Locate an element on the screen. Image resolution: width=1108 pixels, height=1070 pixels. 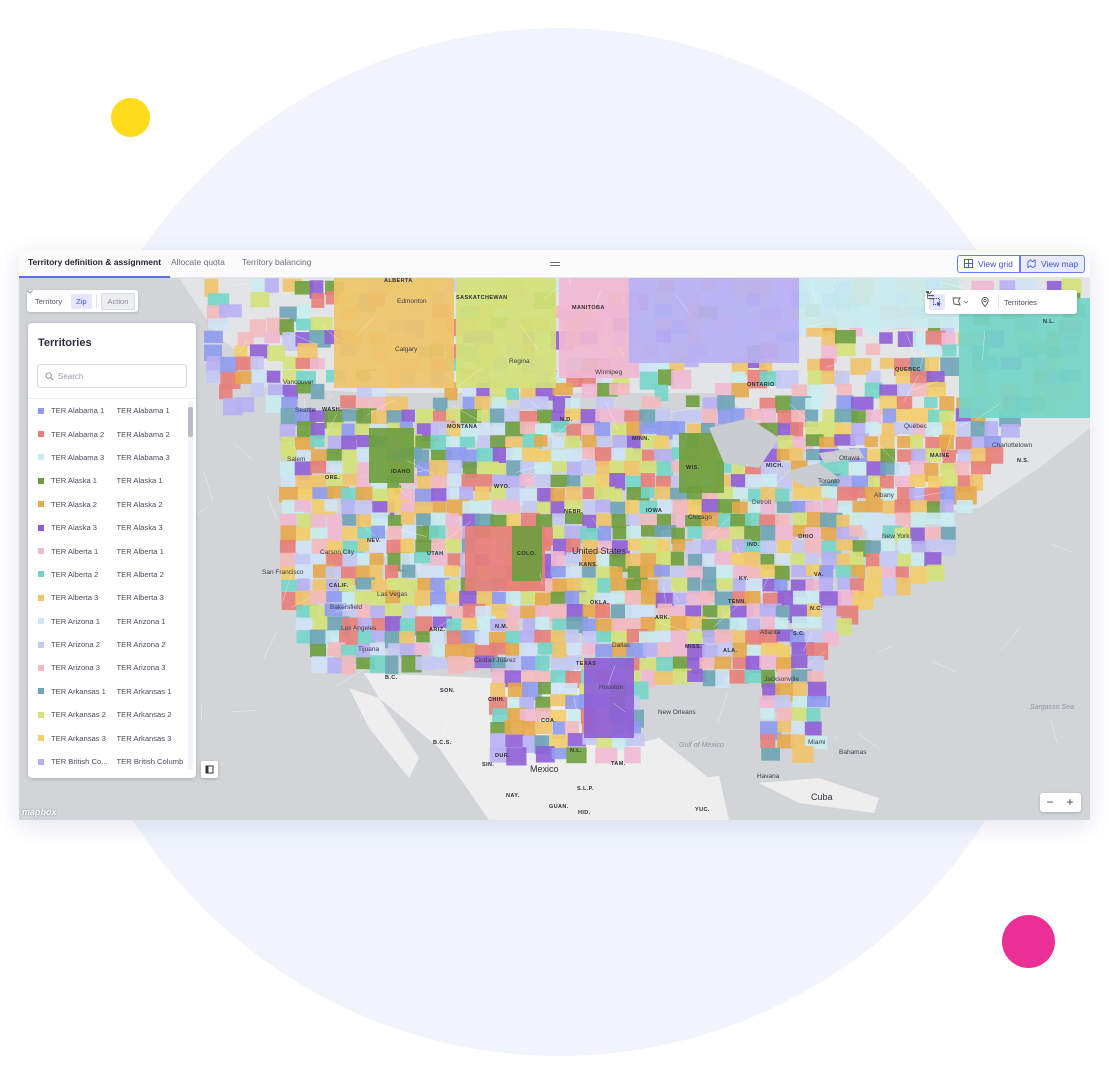
tab-territory-balancing: Territory balancing is located at coordinates (276, 264).